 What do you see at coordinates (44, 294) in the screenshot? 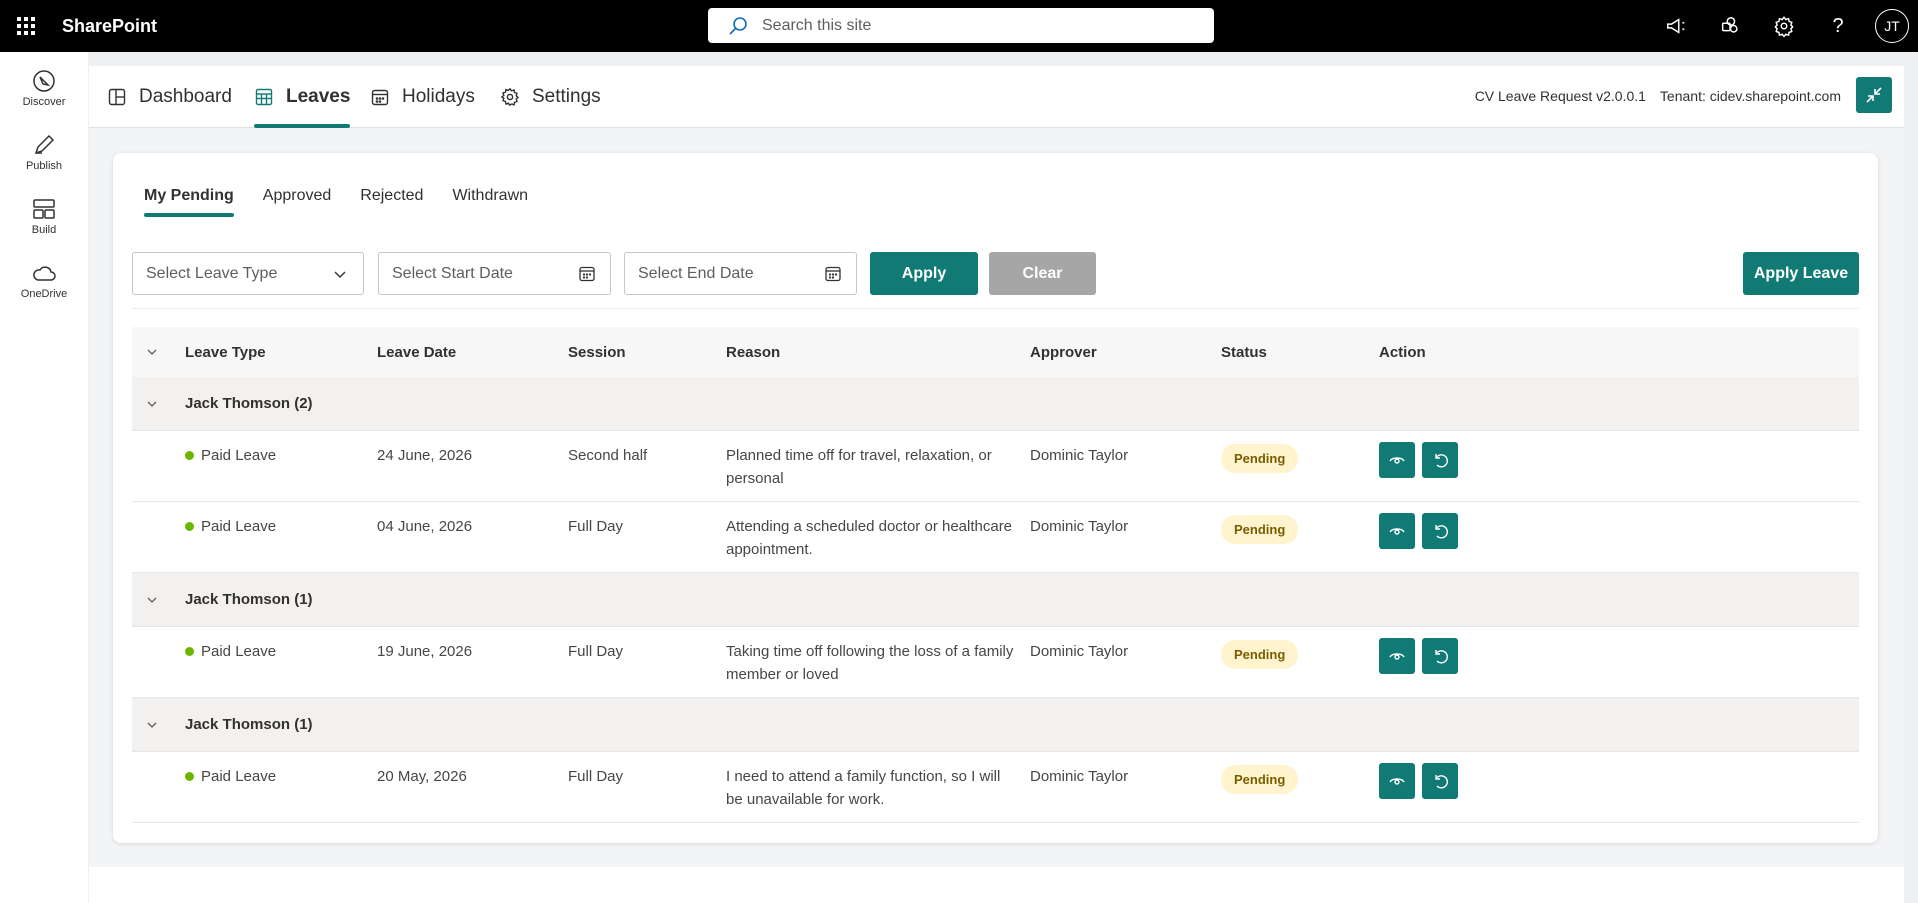
I see `appbar-label: OneDrive` at bounding box center [44, 294].